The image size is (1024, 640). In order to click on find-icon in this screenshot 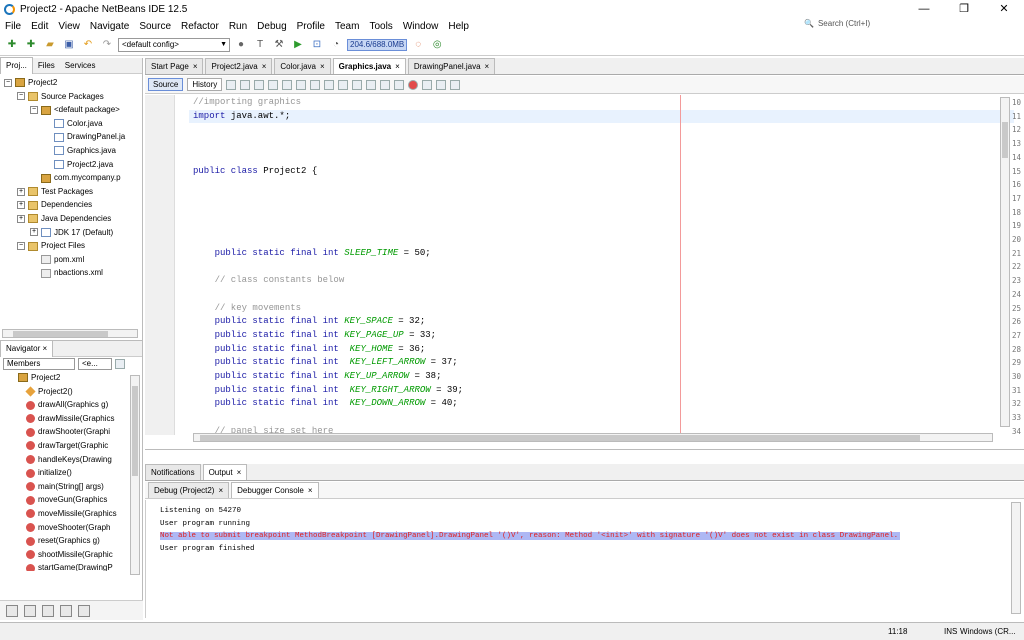, I will do `click(273, 84)`.